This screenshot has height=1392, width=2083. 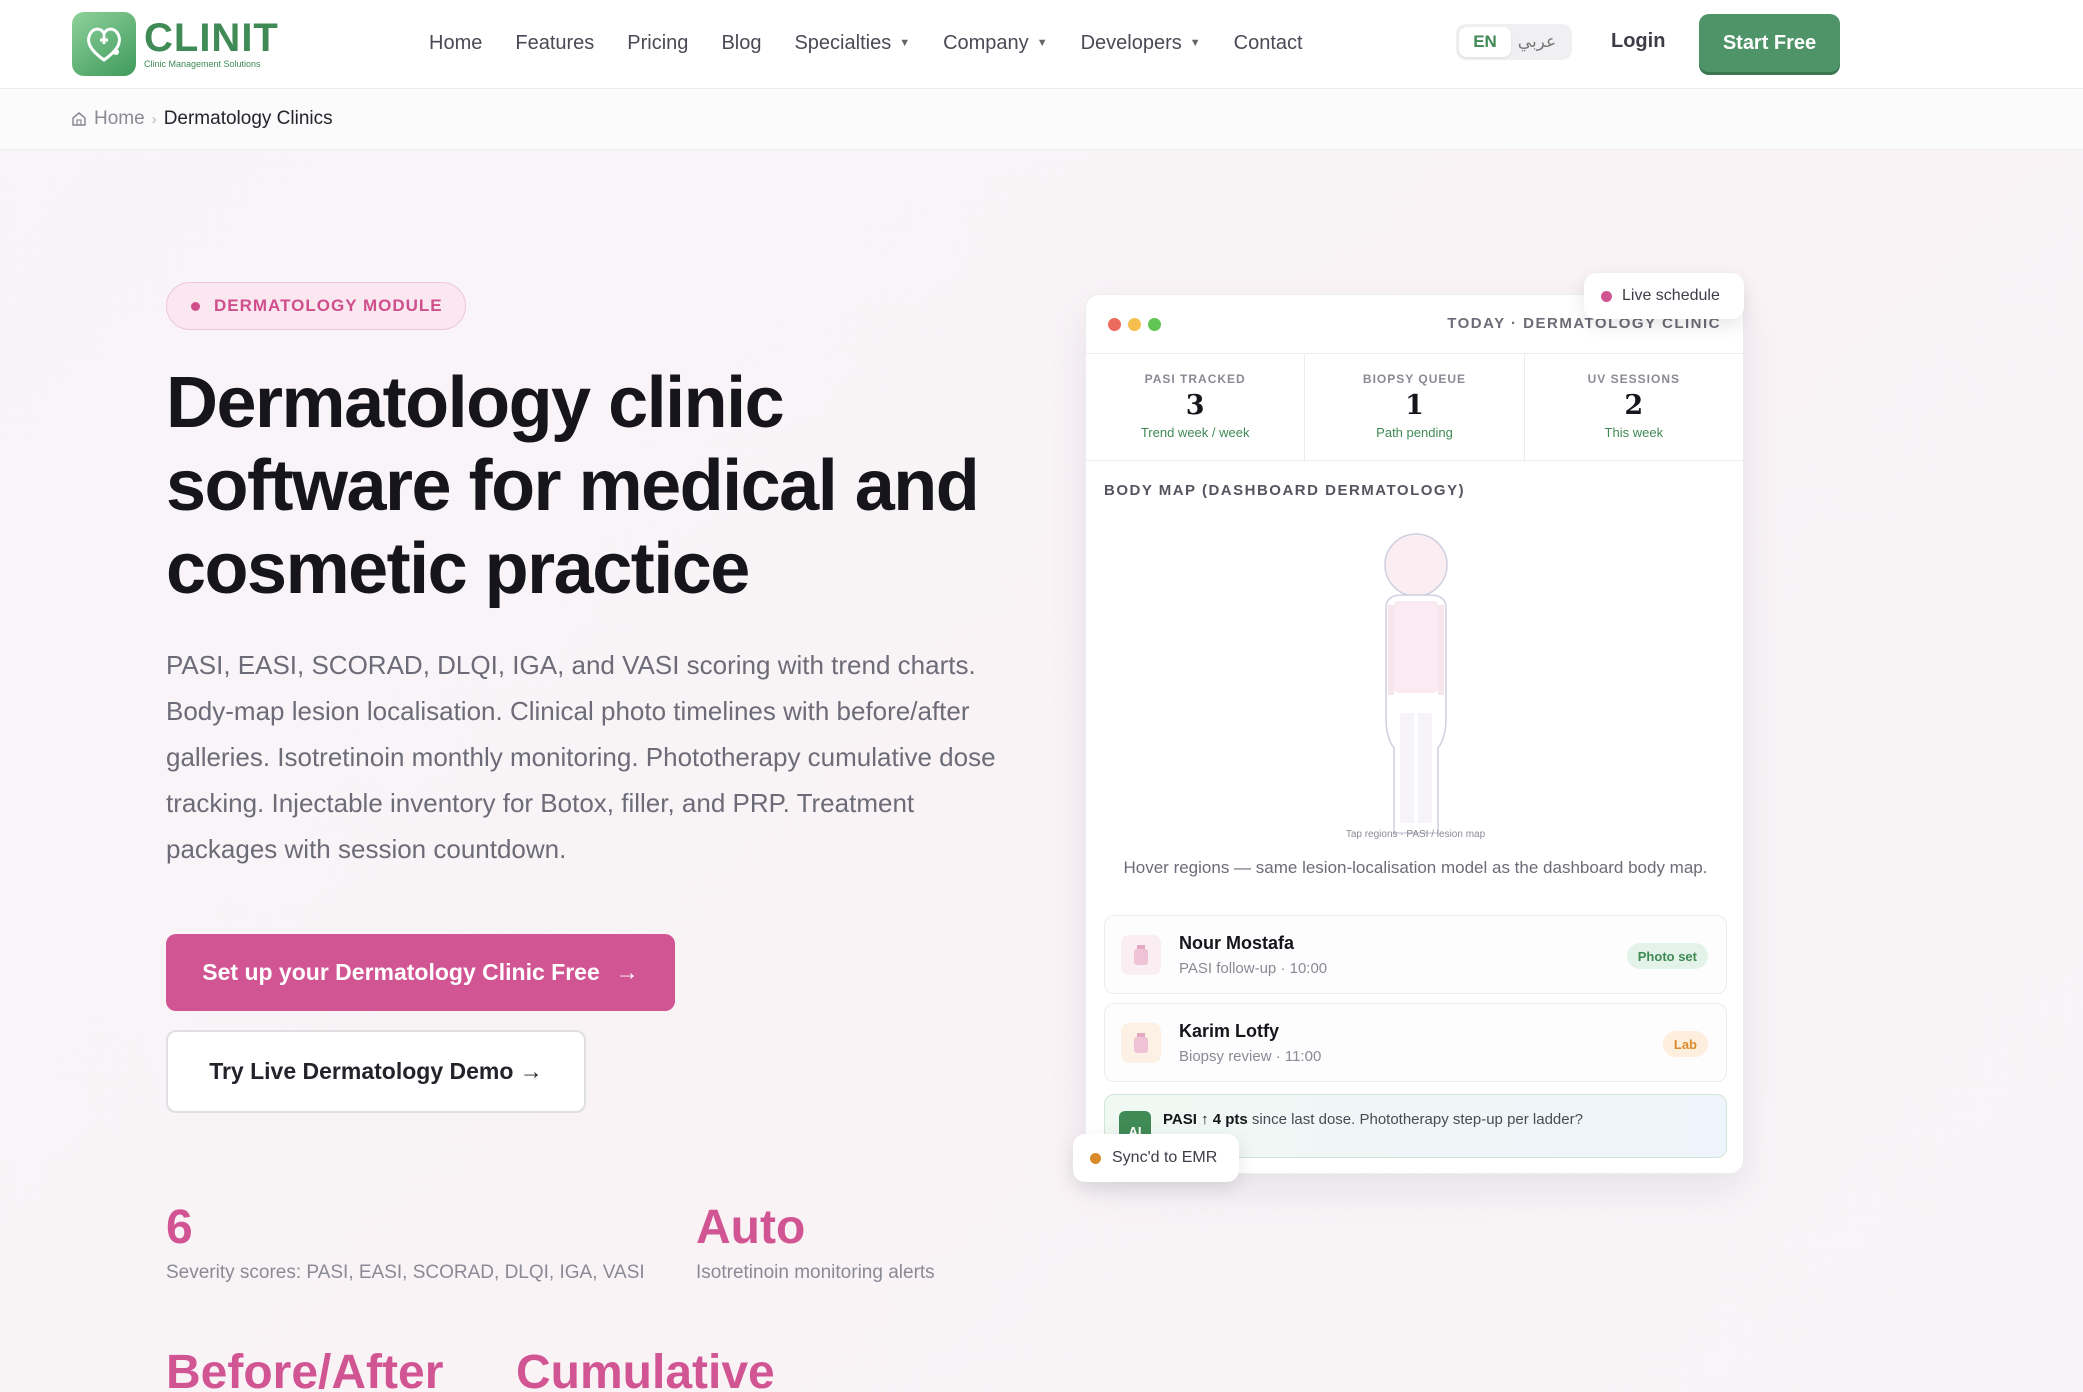 I want to click on body-map-left-arm, so click(x=1391, y=650).